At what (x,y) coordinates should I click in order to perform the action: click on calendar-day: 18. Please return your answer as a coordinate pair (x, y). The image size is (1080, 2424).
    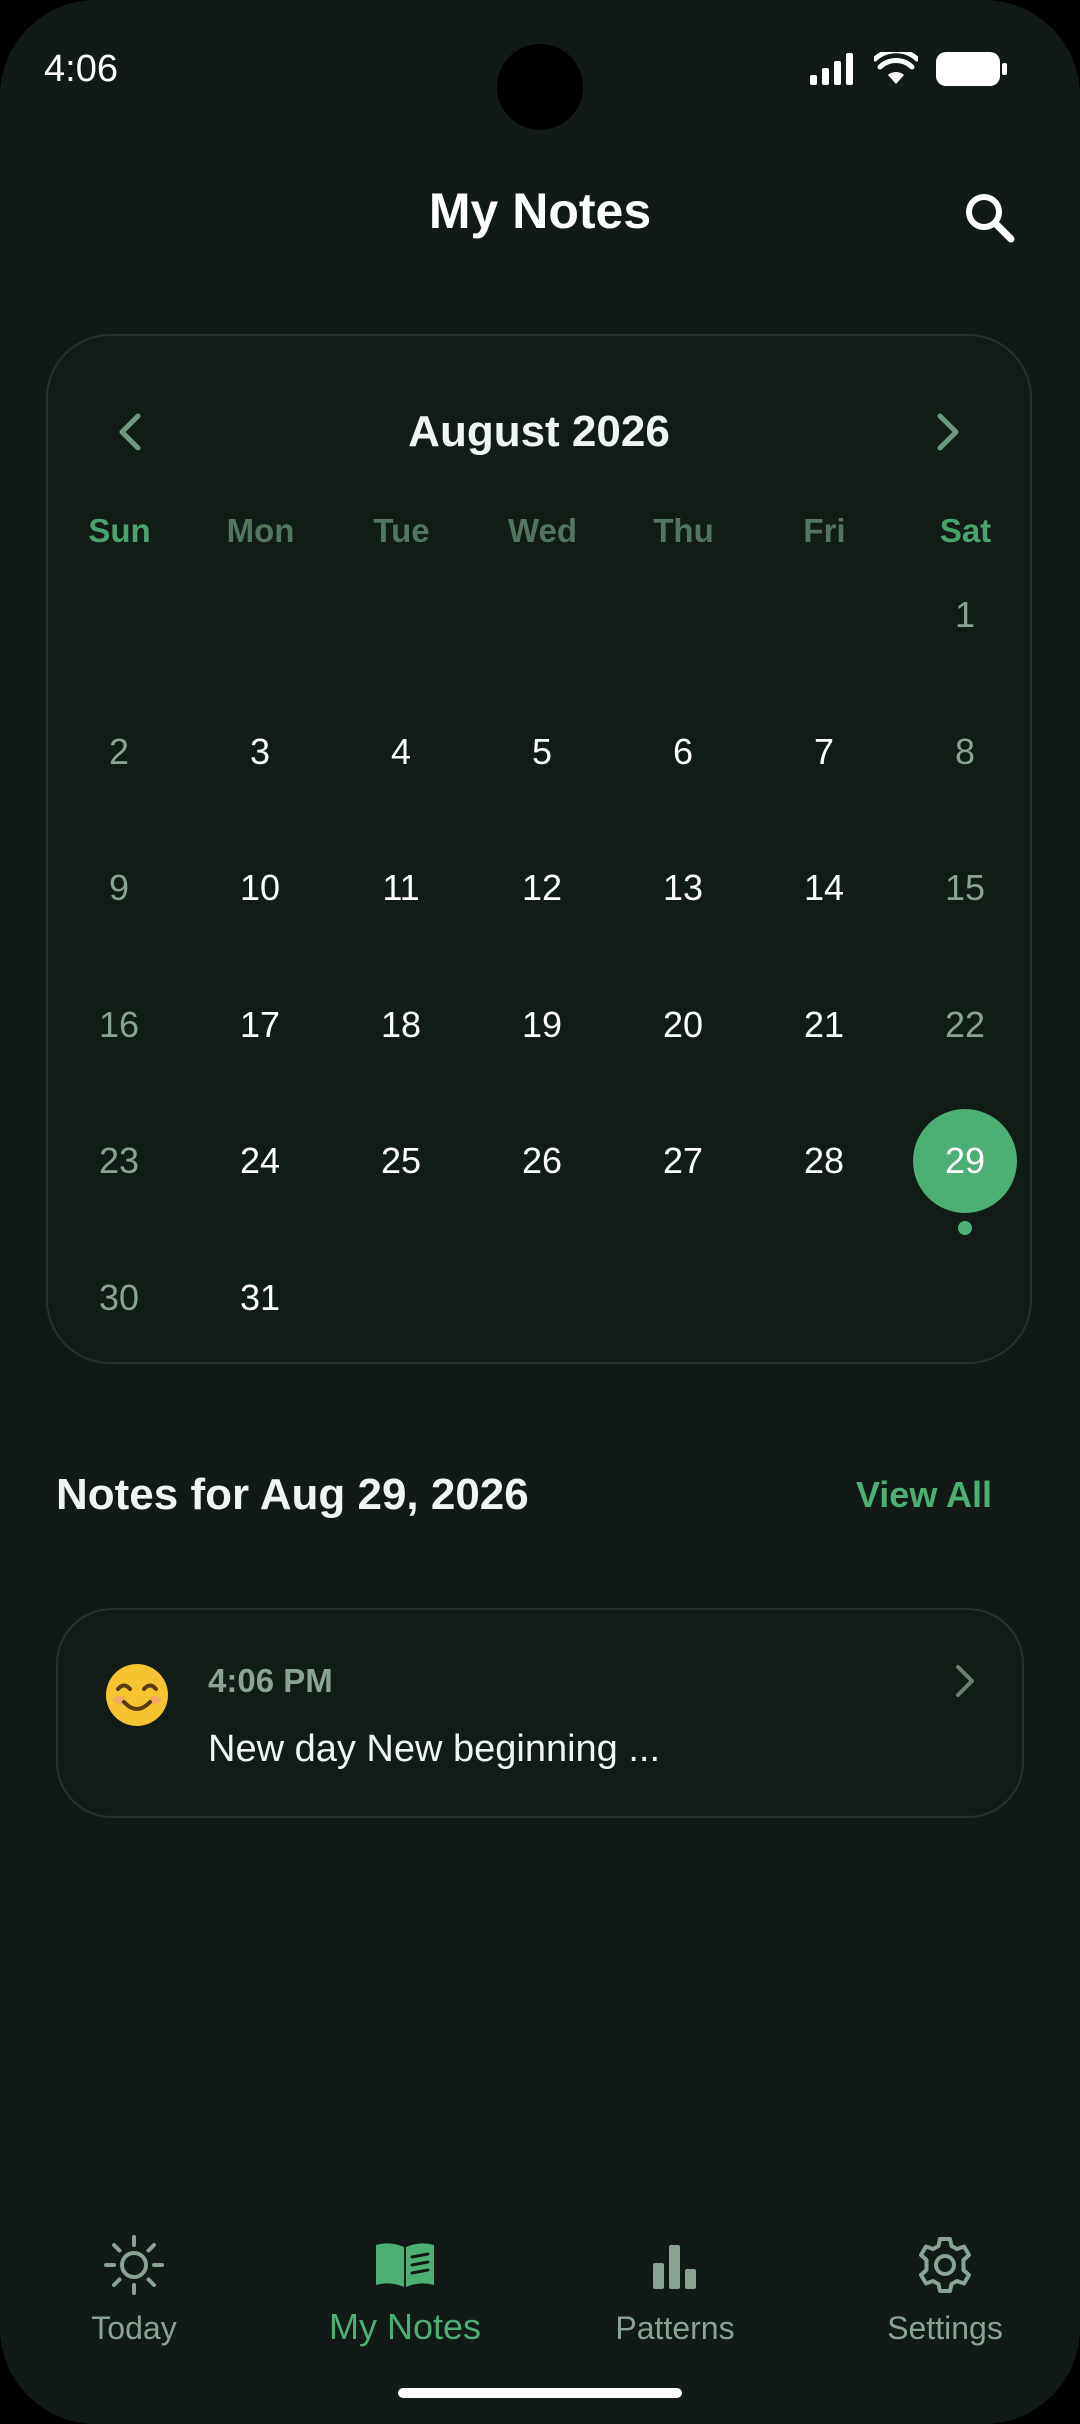
    Looking at the image, I should click on (401, 1025).